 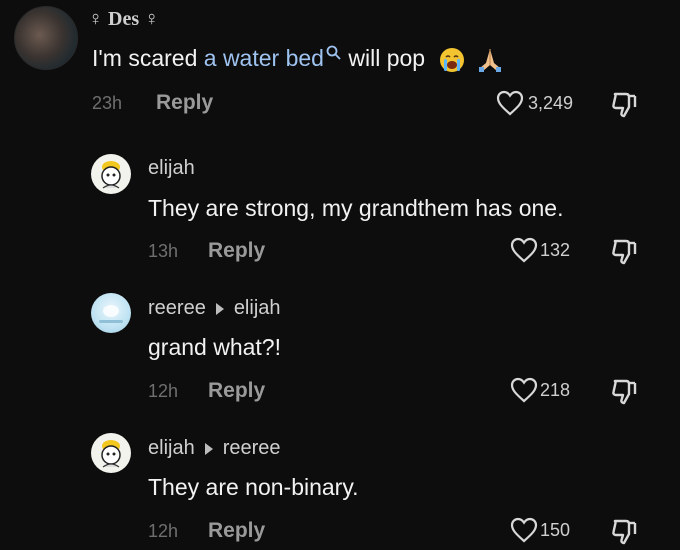 I want to click on reply-text: They are non-binary., so click(x=253, y=487).